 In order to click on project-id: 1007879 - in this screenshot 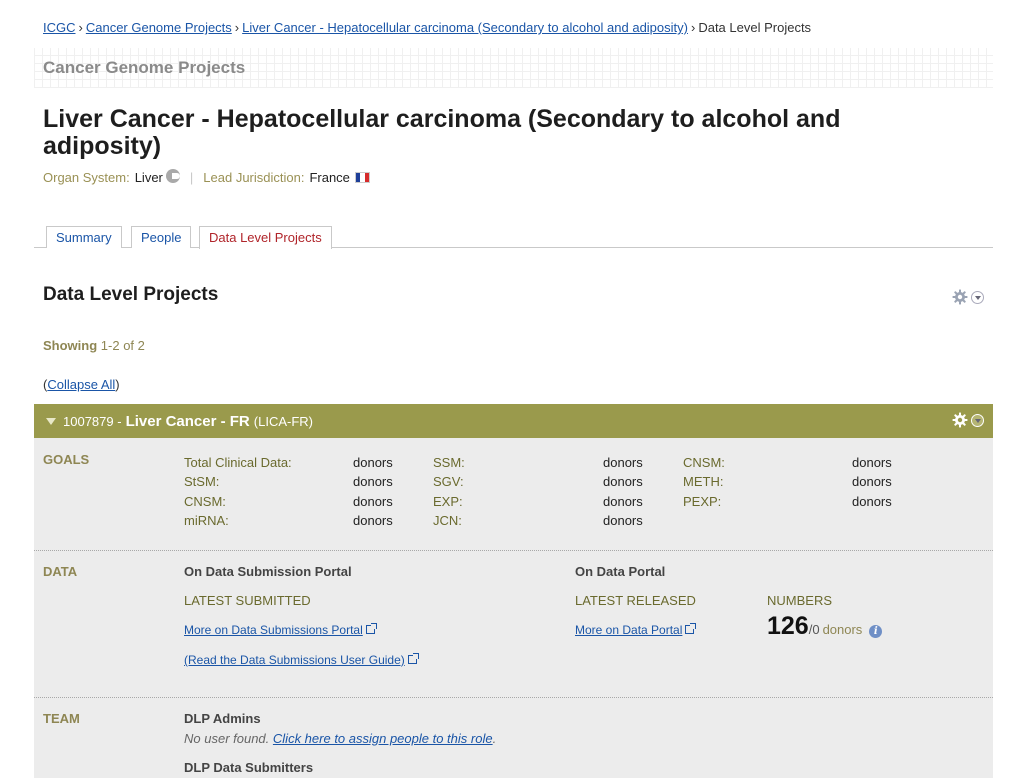, I will do `click(92, 421)`.